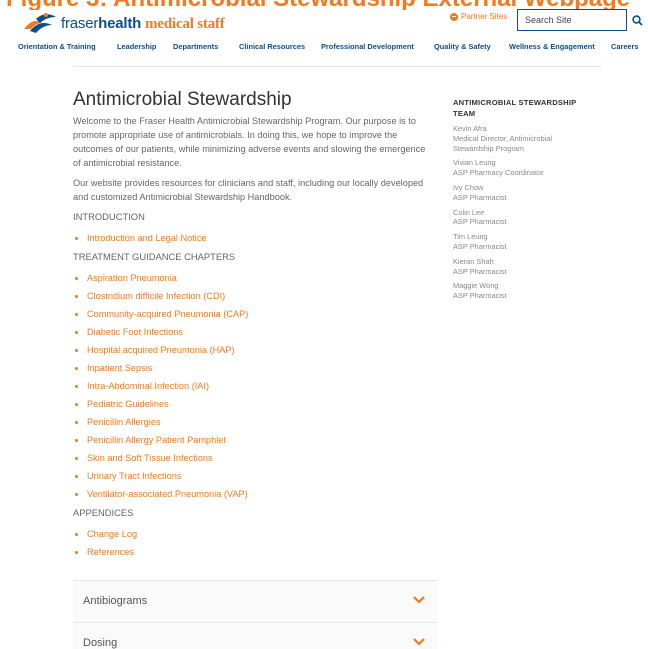 The width and height of the screenshot is (648, 649). I want to click on member-name: Ivy Chow, so click(468, 187).